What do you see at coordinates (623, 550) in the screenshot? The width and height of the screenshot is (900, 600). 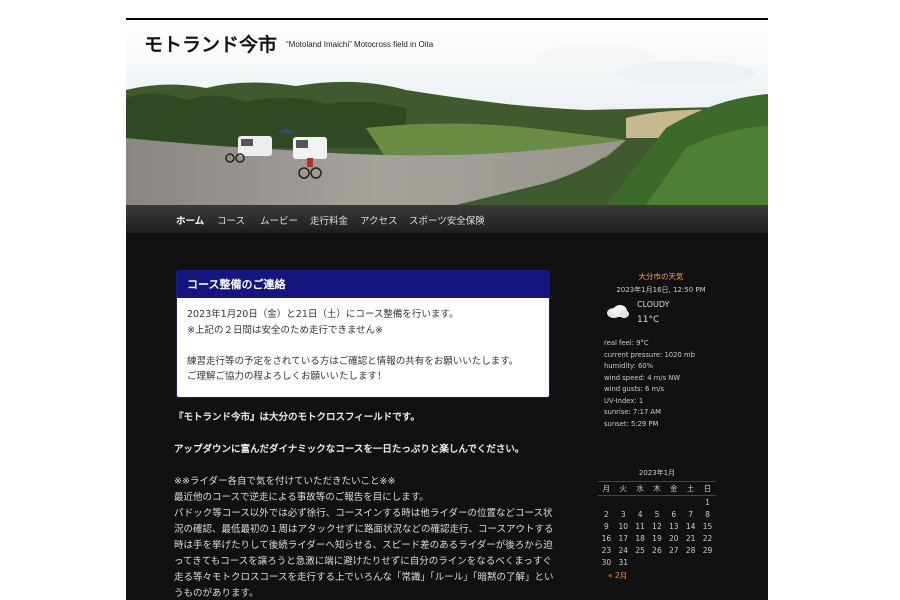 I see `calendar-day: 24` at bounding box center [623, 550].